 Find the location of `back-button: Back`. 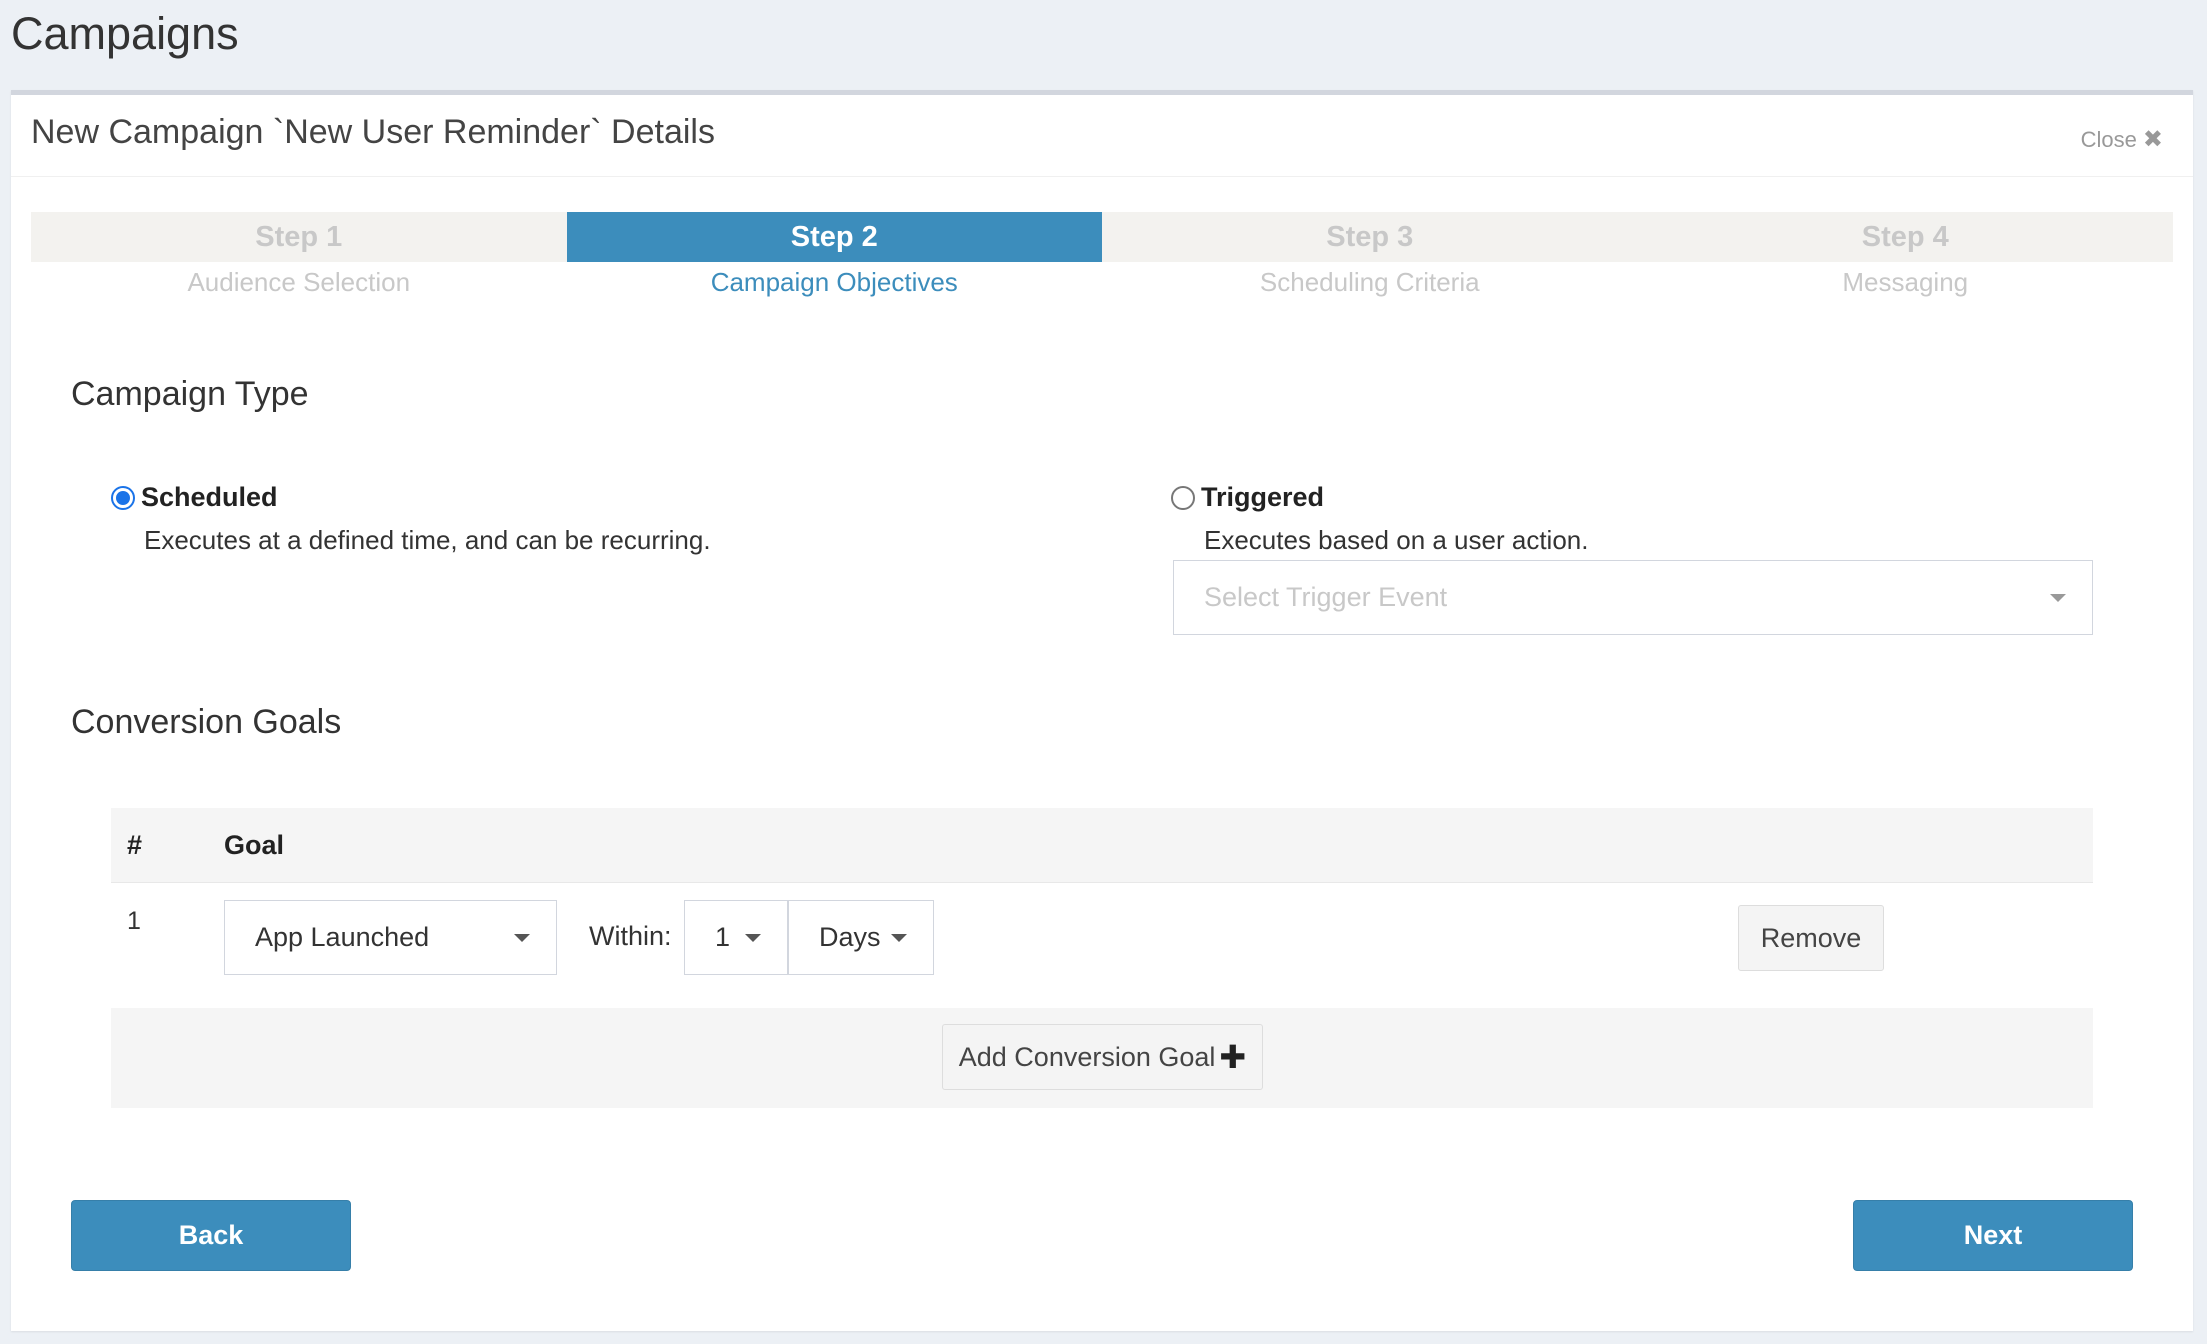

back-button: Back is located at coordinates (211, 1235).